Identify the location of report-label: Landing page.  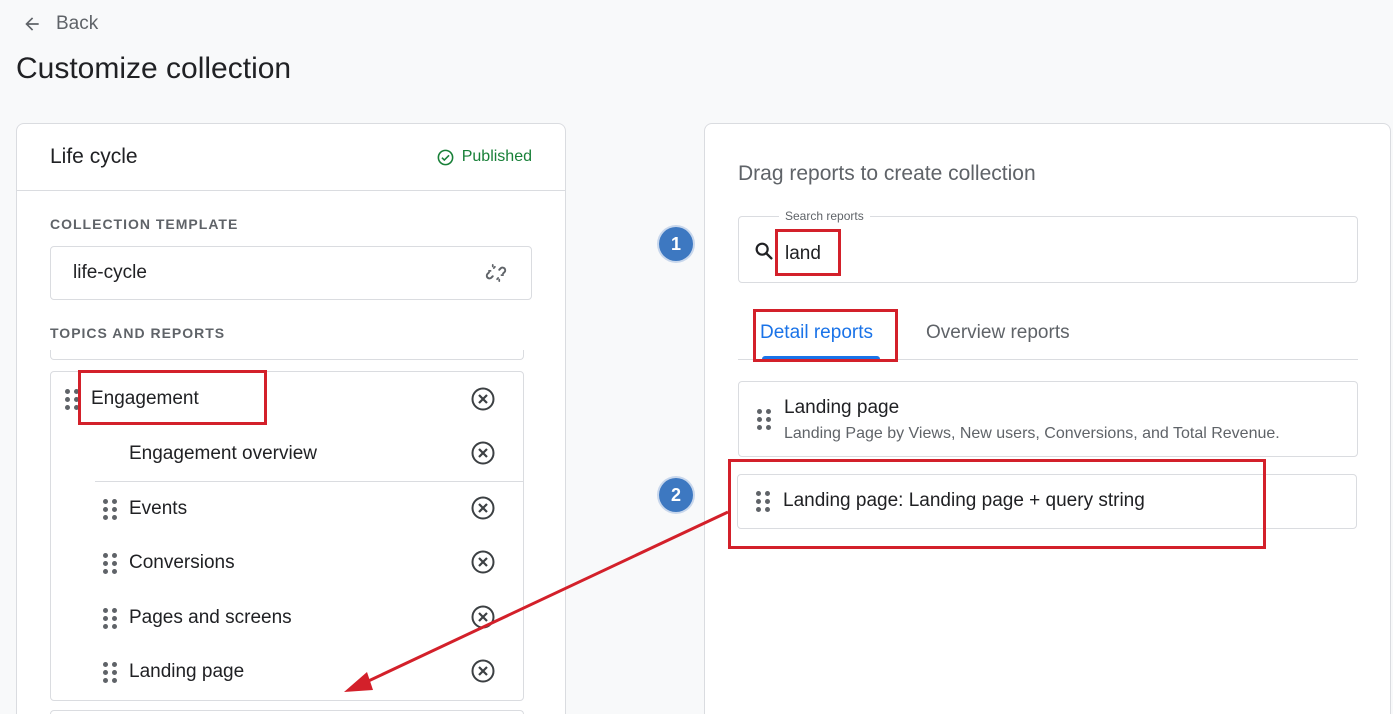
(187, 671).